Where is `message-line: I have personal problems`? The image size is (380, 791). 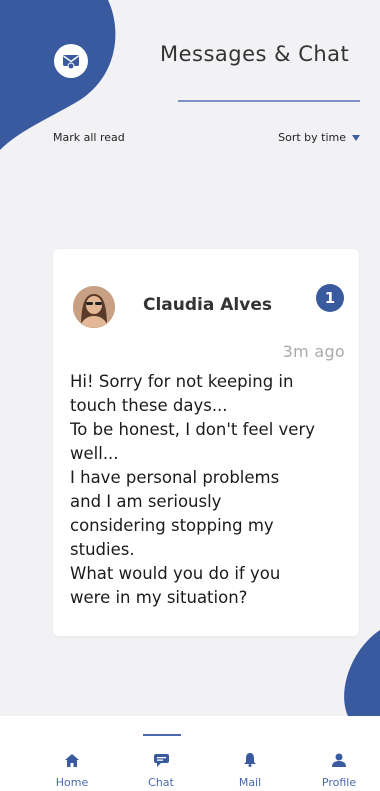
message-line: I have personal problems is located at coordinates (175, 477).